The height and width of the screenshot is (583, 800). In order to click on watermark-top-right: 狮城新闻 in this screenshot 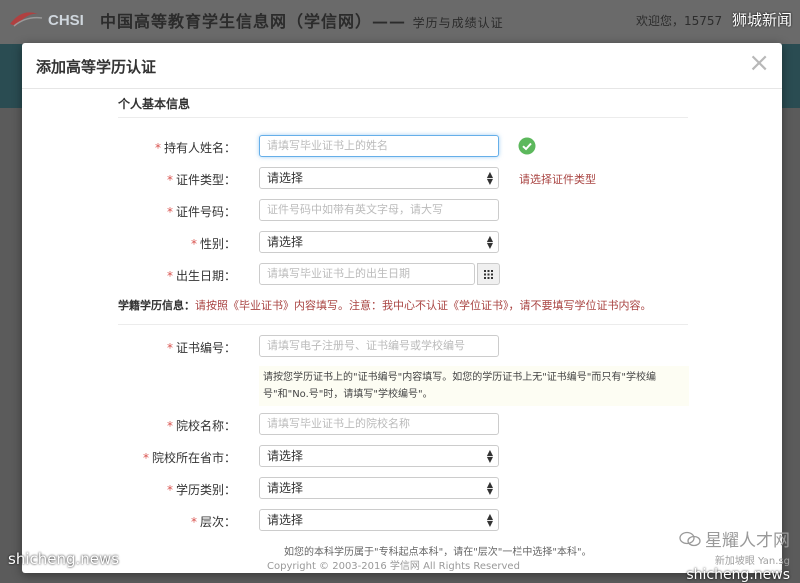, I will do `click(761, 20)`.